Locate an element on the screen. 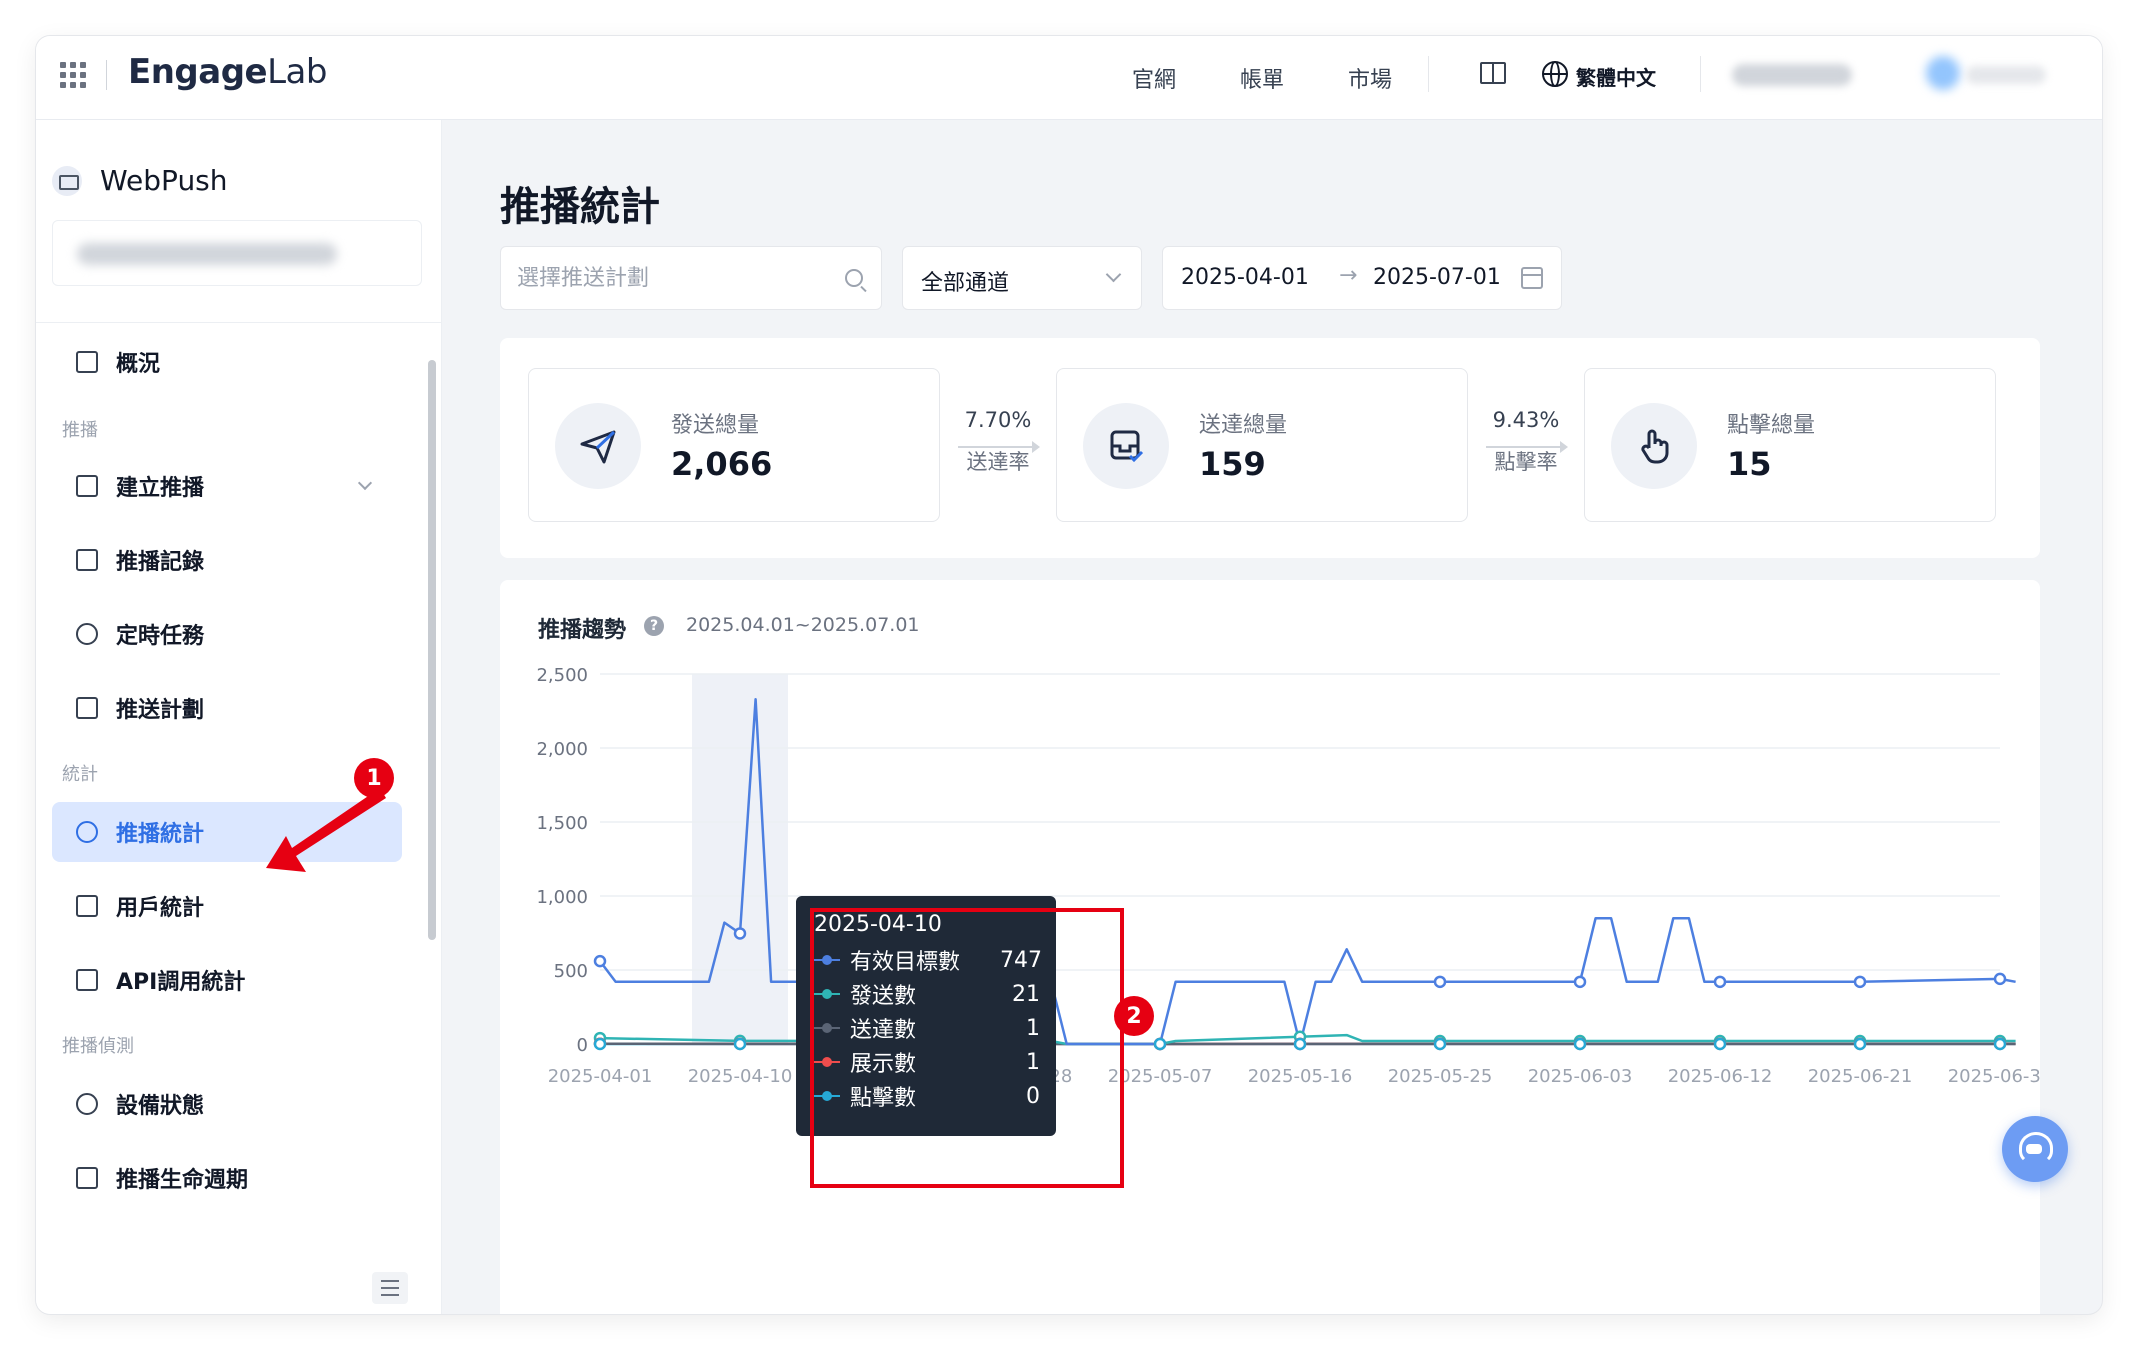 Image resolution: width=2138 pixels, height=1350 pixels. brand-prefix: Engage is located at coordinates (198, 72).